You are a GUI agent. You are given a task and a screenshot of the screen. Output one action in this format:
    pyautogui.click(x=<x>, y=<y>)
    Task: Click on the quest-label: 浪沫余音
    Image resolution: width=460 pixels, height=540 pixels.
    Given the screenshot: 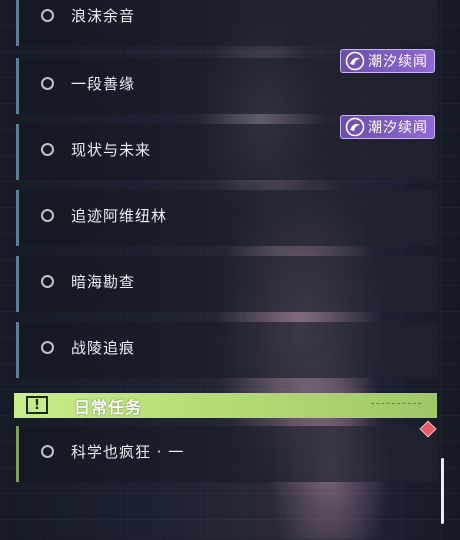 What is the action you would take?
    pyautogui.click(x=103, y=16)
    